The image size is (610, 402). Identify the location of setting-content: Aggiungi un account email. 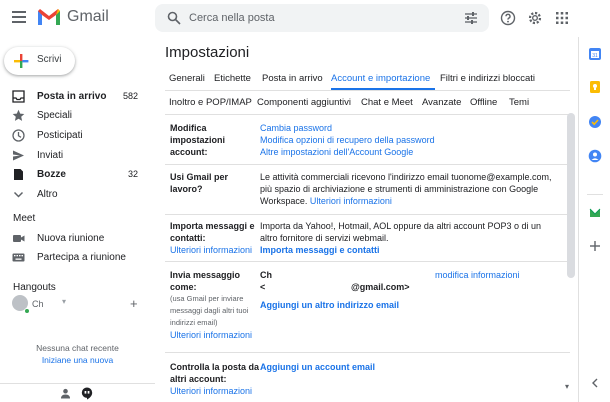
(410, 367).